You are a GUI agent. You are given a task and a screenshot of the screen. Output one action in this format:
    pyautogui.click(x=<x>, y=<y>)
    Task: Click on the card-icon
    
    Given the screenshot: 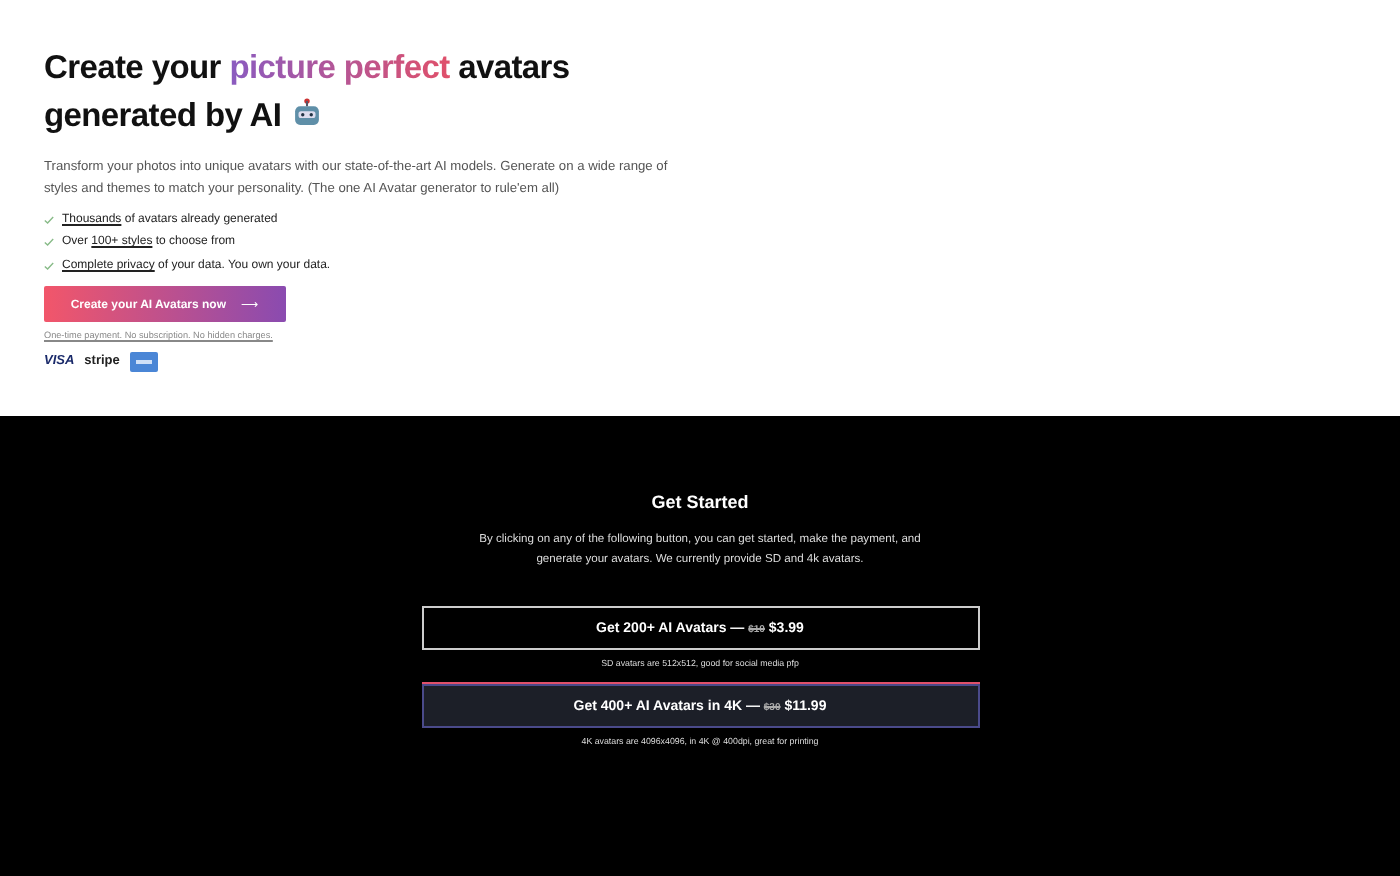 What is the action you would take?
    pyautogui.click(x=143, y=361)
    